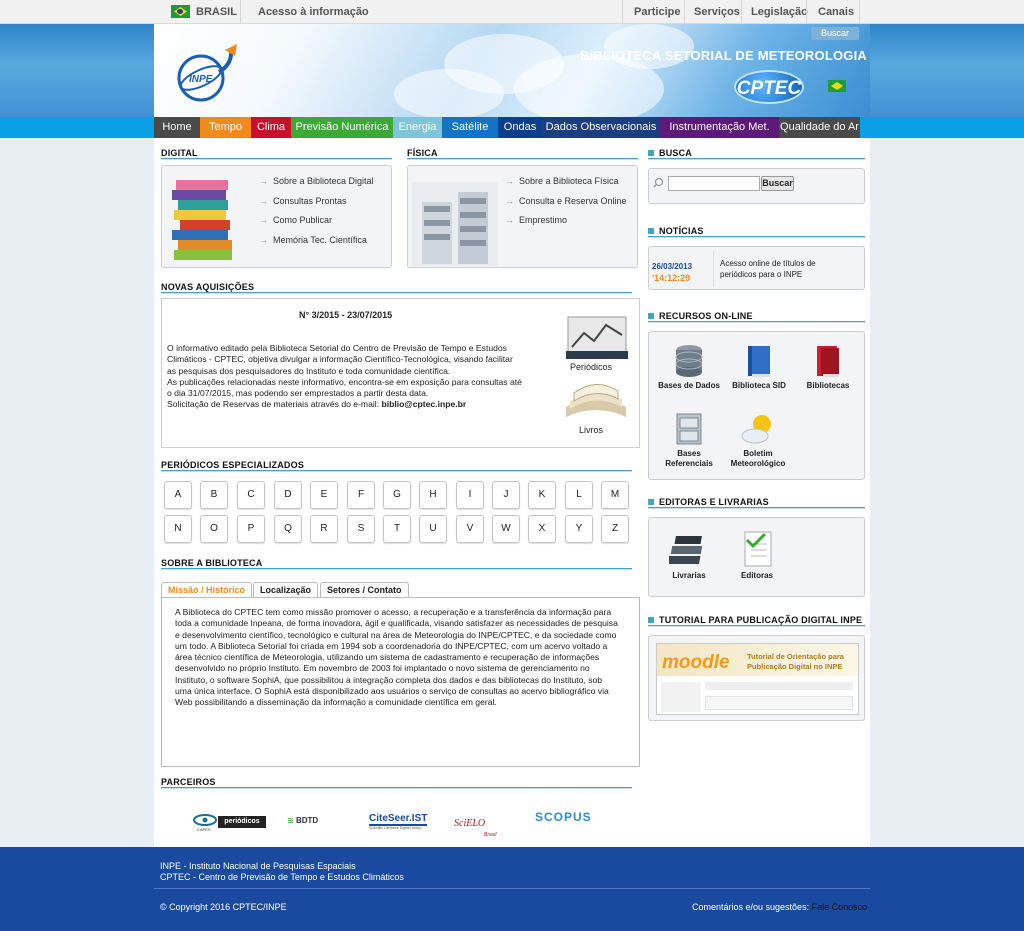  I want to click on noticias-title: NOTÍCIAS, so click(681, 231).